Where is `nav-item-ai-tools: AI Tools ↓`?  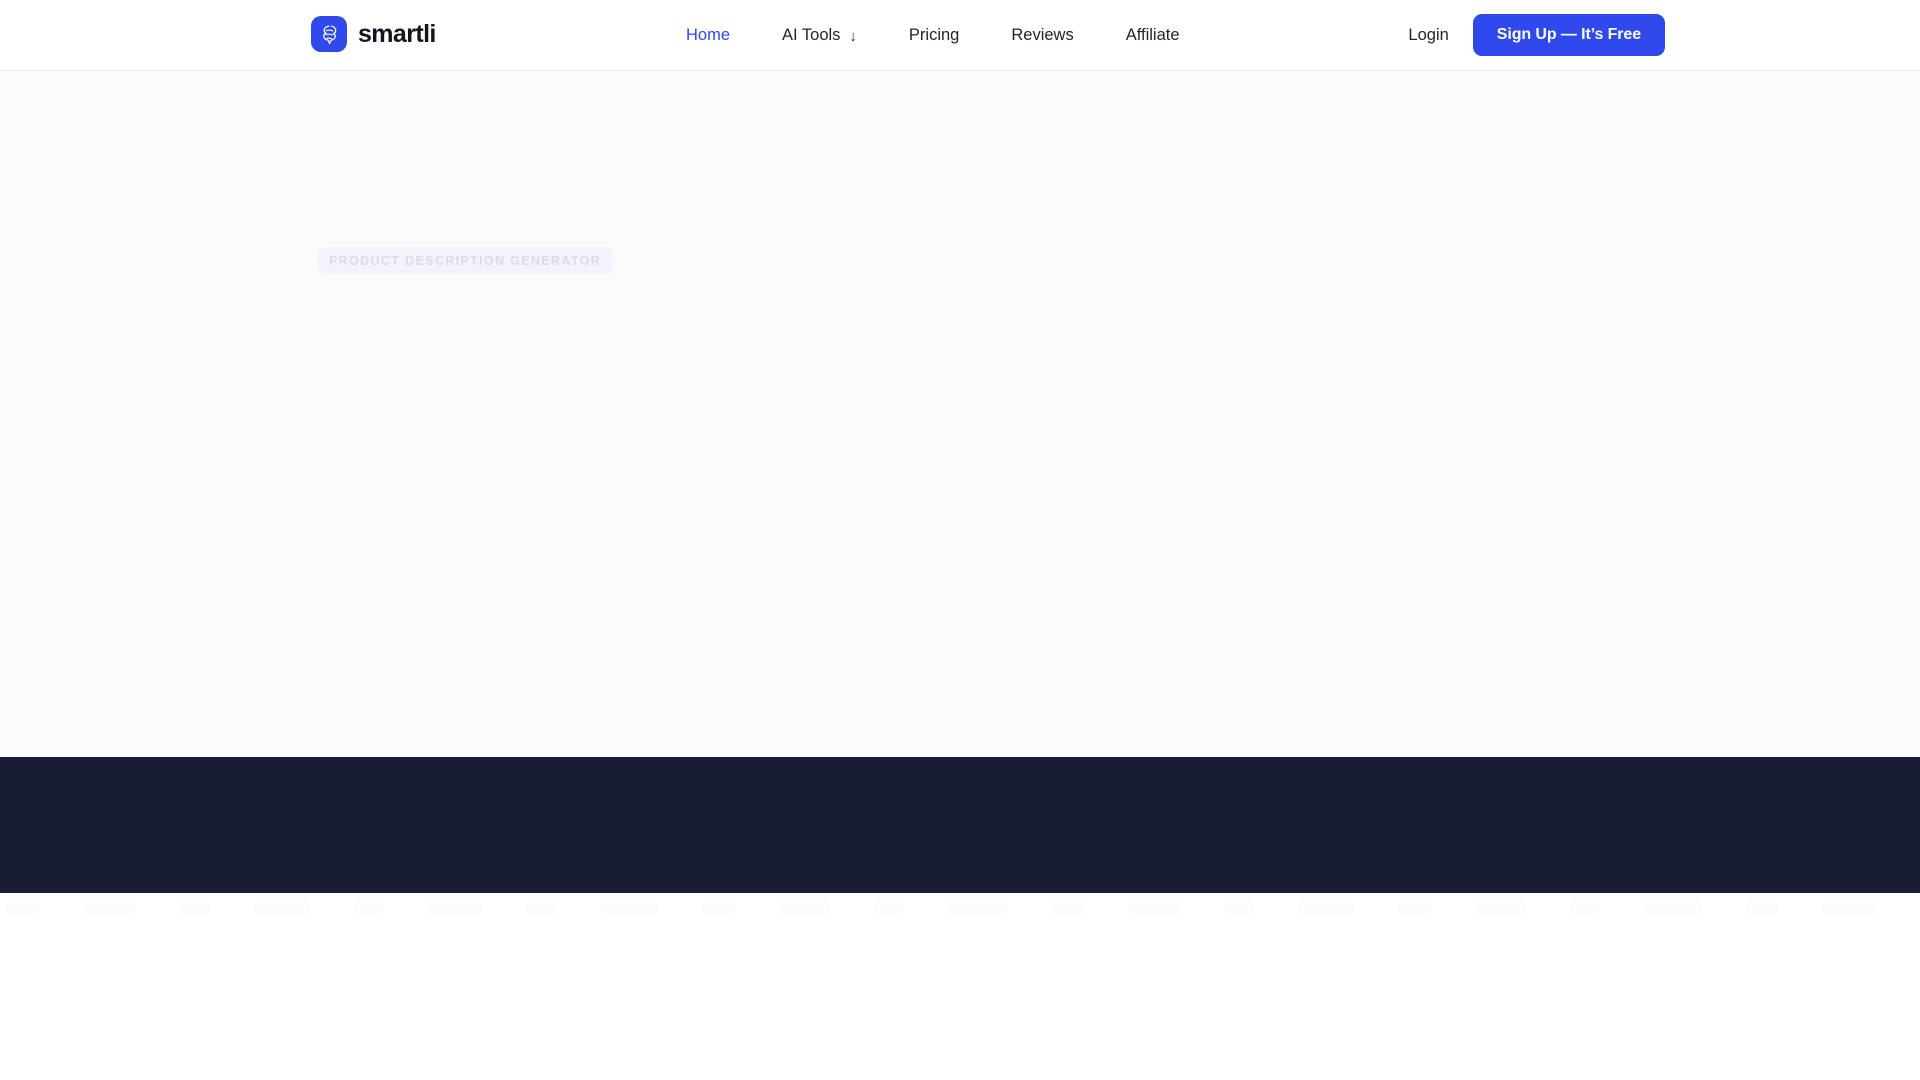
nav-item-ai-tools: AI Tools ↓ is located at coordinates (819, 35).